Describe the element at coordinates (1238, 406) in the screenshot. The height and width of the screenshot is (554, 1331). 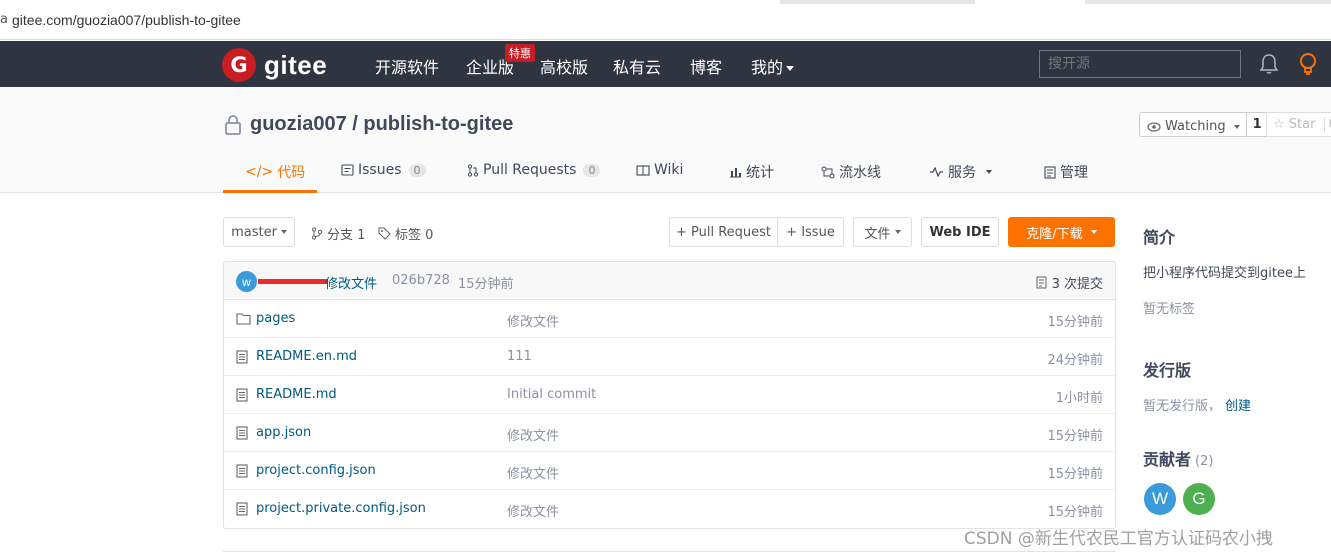
I see `create-release-link: 创建` at that location.